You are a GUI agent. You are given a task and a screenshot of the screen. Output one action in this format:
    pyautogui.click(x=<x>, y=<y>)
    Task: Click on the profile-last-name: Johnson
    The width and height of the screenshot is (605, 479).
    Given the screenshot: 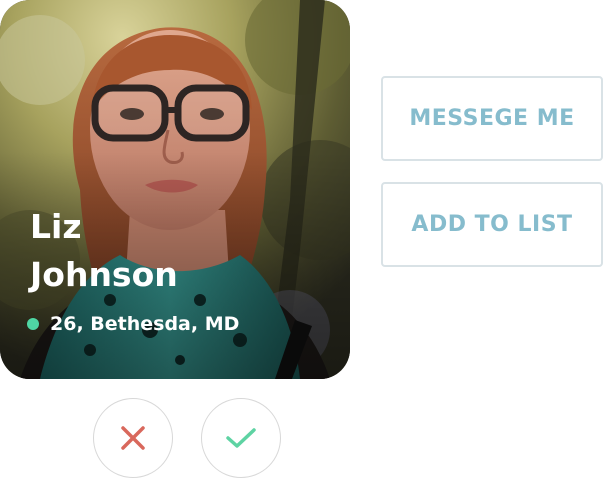 What is the action you would take?
    pyautogui.click(x=104, y=274)
    